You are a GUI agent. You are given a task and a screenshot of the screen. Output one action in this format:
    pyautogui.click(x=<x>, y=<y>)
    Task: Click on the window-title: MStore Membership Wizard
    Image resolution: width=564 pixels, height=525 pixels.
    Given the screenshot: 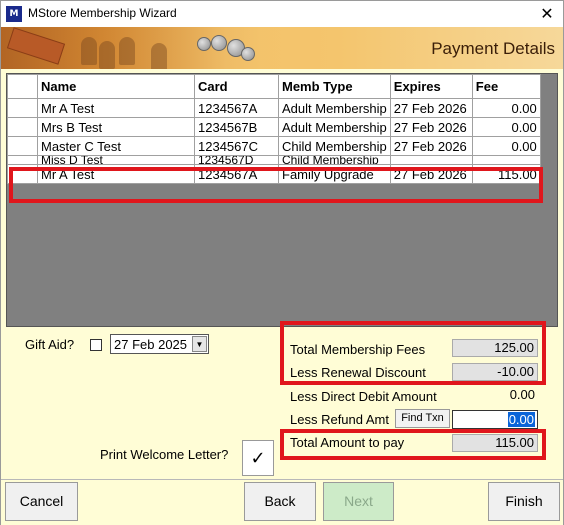 What is the action you would take?
    pyautogui.click(x=102, y=13)
    